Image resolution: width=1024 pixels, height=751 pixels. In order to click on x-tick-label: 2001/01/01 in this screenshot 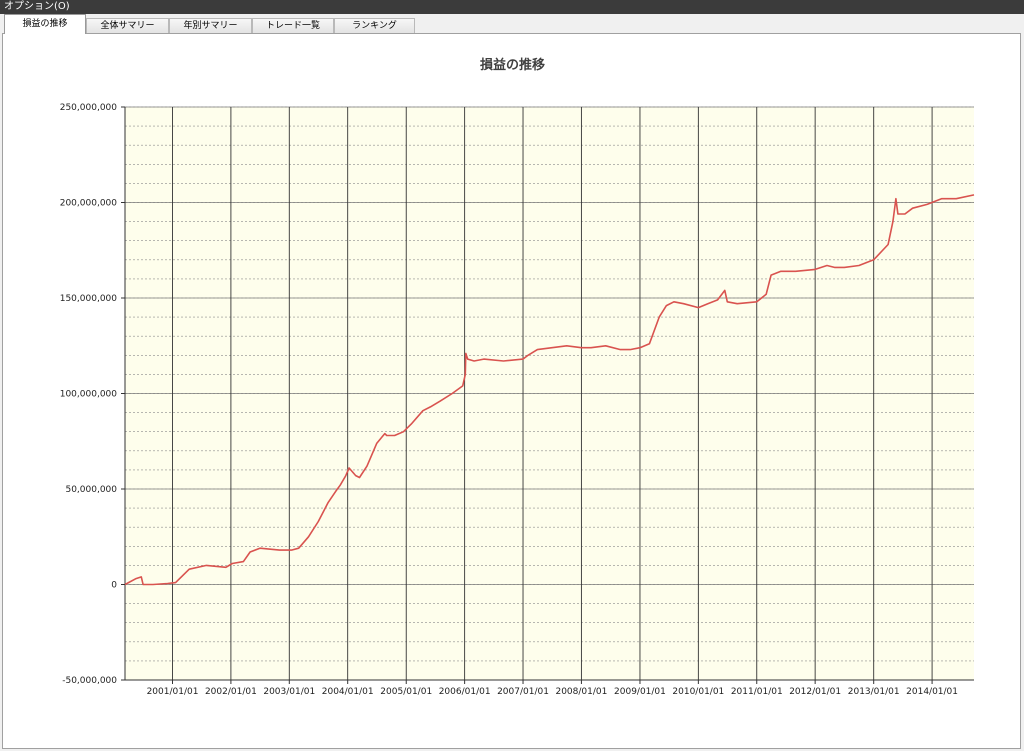, I will do `click(173, 692)`.